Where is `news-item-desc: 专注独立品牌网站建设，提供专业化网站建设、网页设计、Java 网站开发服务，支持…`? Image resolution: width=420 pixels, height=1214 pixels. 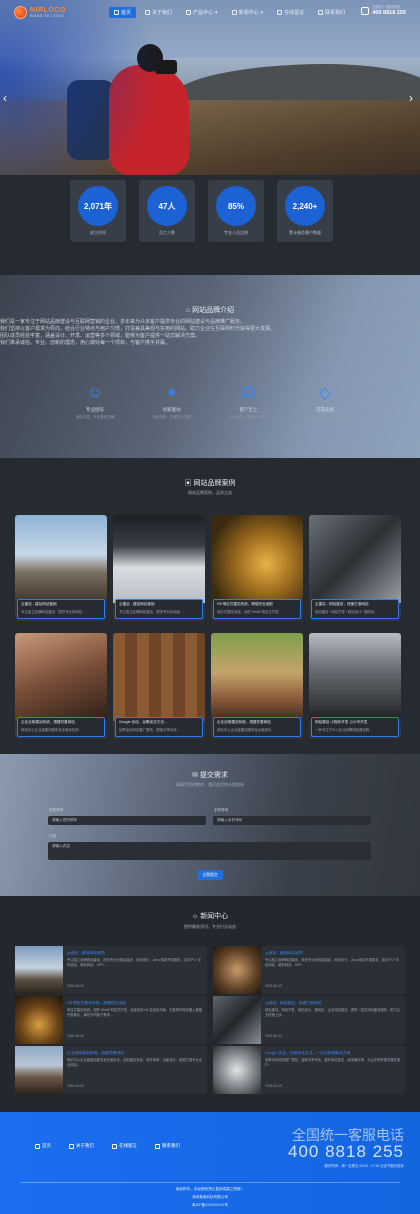
news-item-desc: 专注独立品牌网站建设，提供专业化网站建设、网页设计、Java 网站开发服务，支持… is located at coordinates (134, 962).